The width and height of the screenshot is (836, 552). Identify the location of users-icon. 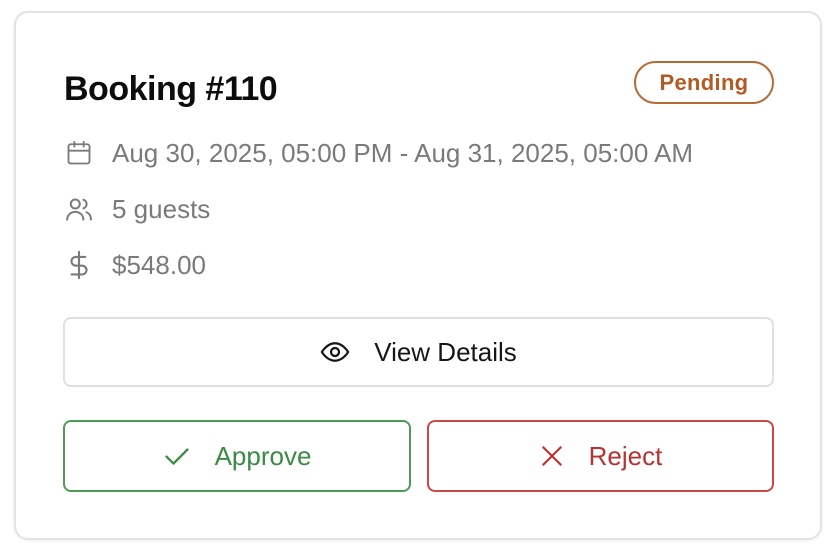
(79, 209).